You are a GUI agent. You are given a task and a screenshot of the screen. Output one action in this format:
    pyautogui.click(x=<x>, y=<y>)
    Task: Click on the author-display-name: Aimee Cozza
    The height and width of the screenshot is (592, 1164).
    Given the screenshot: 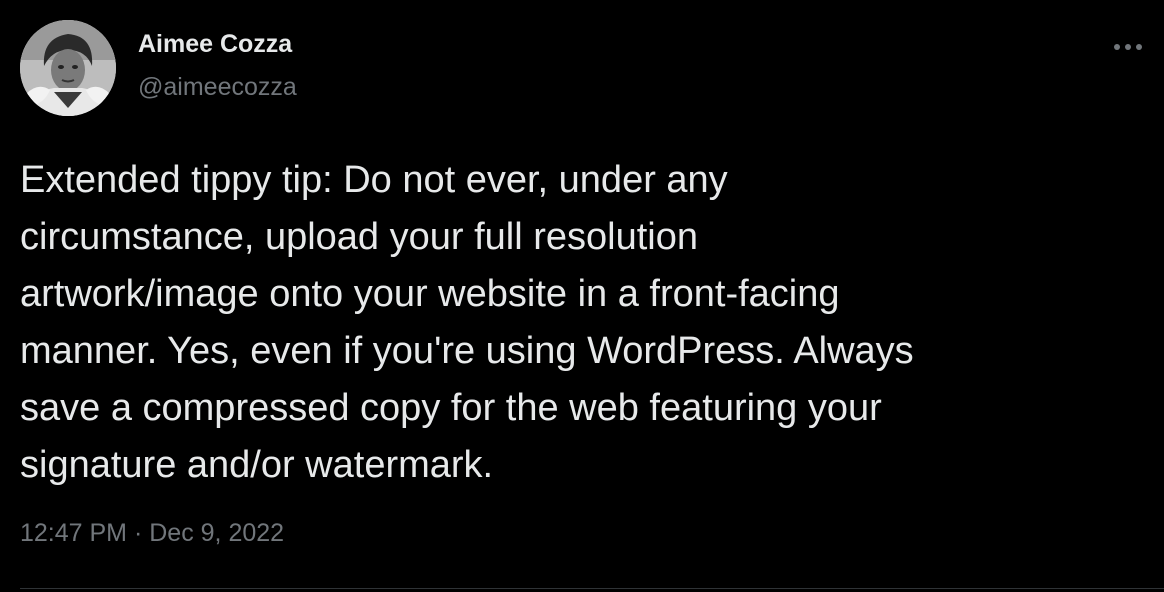 What is the action you would take?
    pyautogui.click(x=215, y=44)
    